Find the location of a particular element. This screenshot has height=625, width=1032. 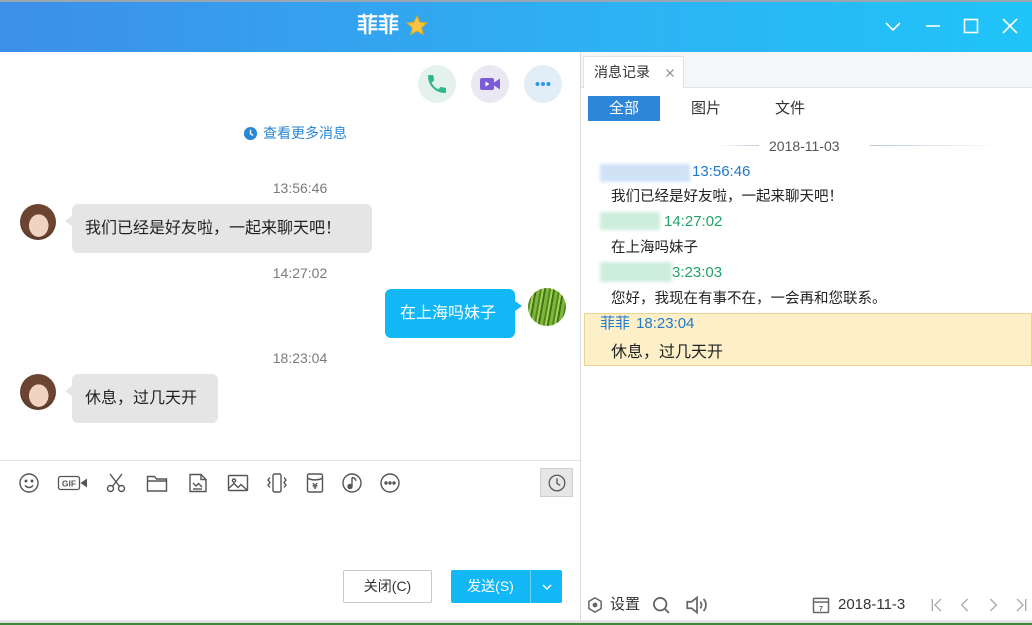

search-button is located at coordinates (661, 605).